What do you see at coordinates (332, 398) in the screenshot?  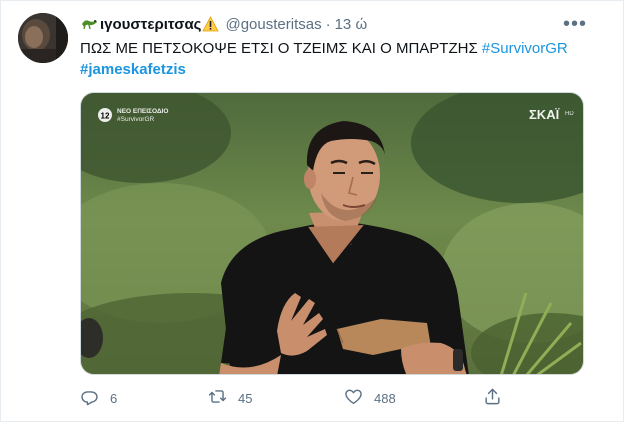 I see `tweet-actions: 6 45 488` at bounding box center [332, 398].